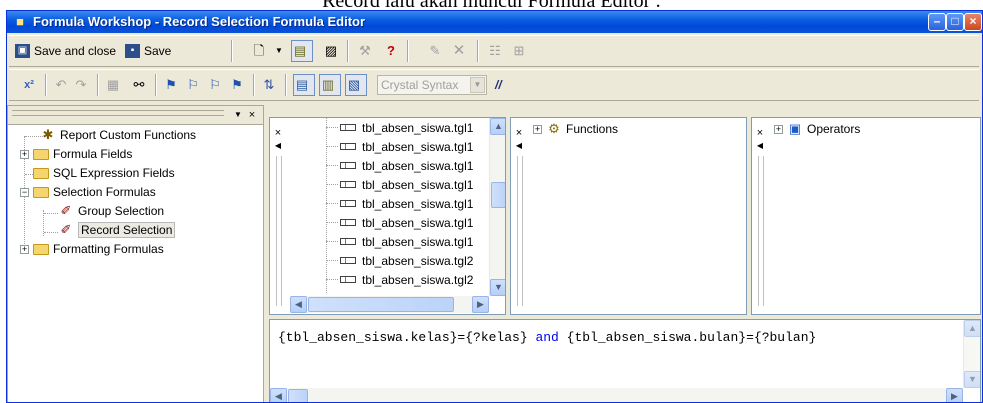 This screenshot has width=983, height=403. Describe the element at coordinates (193, 85) in the screenshot. I see `next-bookmark-button: ⚐` at that location.